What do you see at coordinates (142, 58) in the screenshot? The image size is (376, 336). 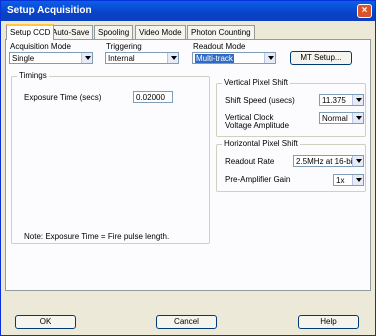 I see `triggering-select: Internal` at bounding box center [142, 58].